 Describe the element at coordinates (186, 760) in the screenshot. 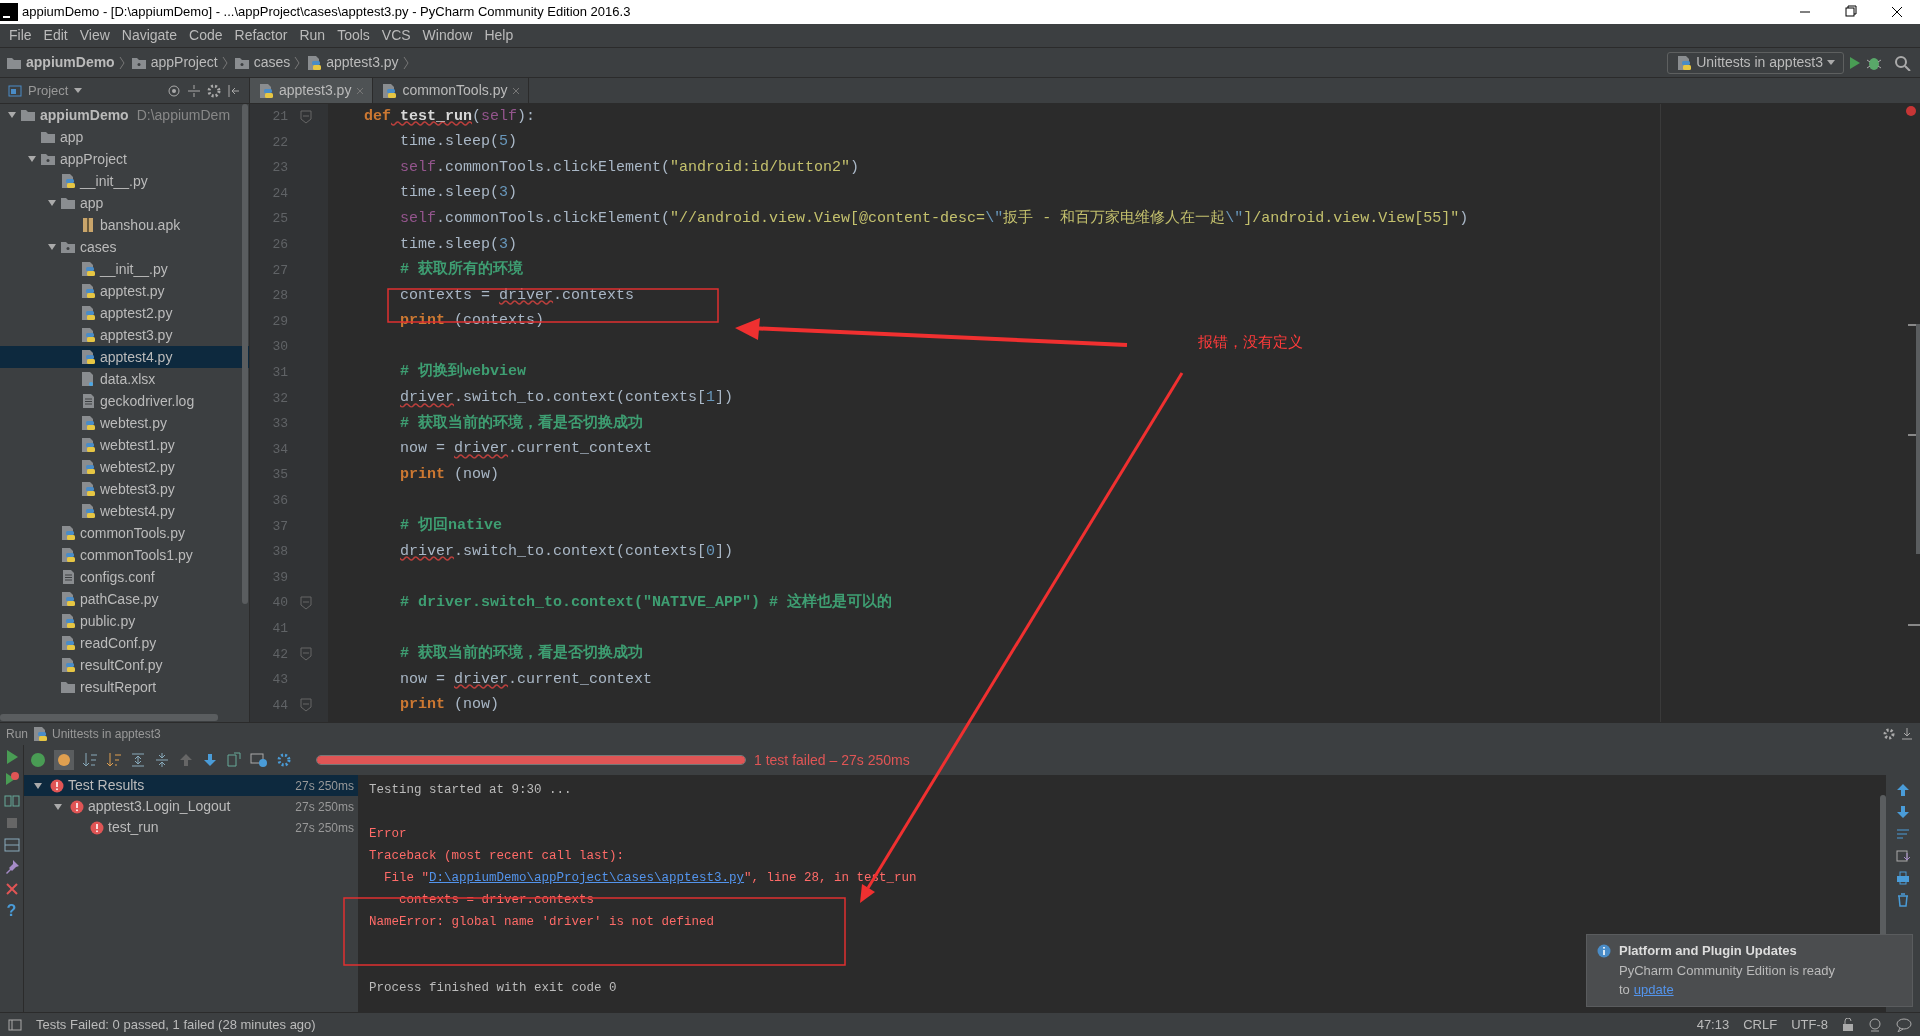

I see `previous-icon` at that location.